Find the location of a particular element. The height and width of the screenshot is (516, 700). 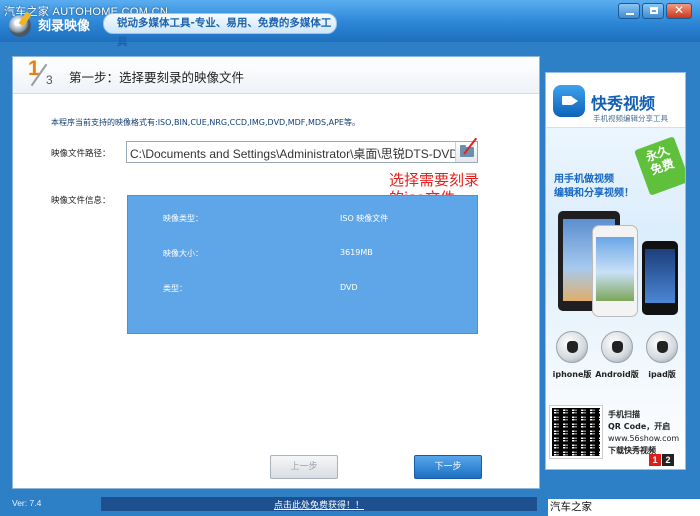

qr-caption-line-2: QR Code，开启 is located at coordinates (639, 426).